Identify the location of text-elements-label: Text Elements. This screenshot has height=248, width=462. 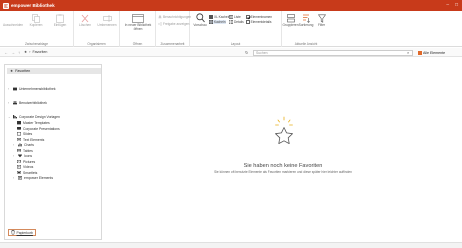
(34, 139).